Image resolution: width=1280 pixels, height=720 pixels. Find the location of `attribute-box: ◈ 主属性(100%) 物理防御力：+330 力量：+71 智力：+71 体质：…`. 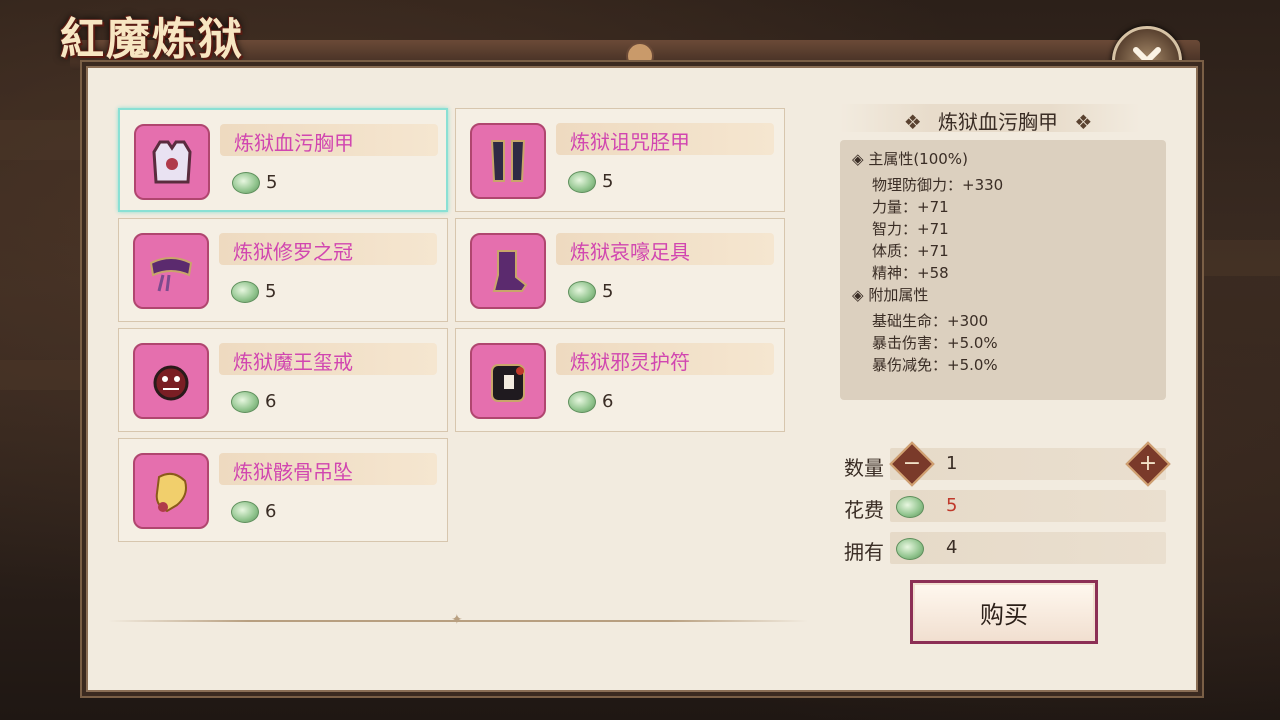

attribute-box: ◈ 主属性(100%) 物理防御力：+330 力量：+71 智力：+71 体质：… is located at coordinates (1003, 270).